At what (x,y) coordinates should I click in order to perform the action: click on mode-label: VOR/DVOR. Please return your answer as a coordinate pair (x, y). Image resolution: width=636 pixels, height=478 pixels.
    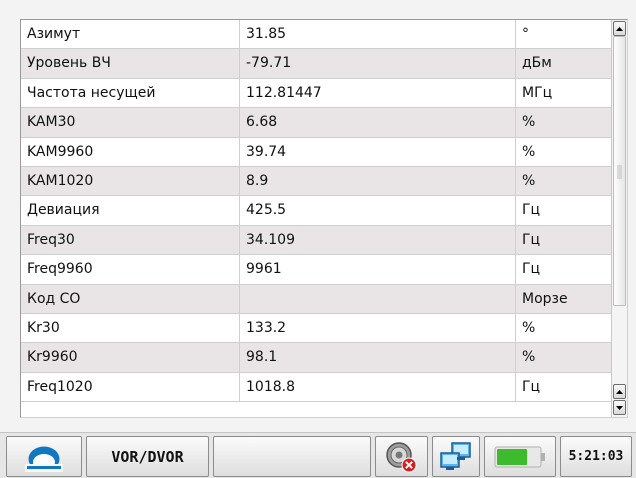
    Looking at the image, I should click on (147, 456).